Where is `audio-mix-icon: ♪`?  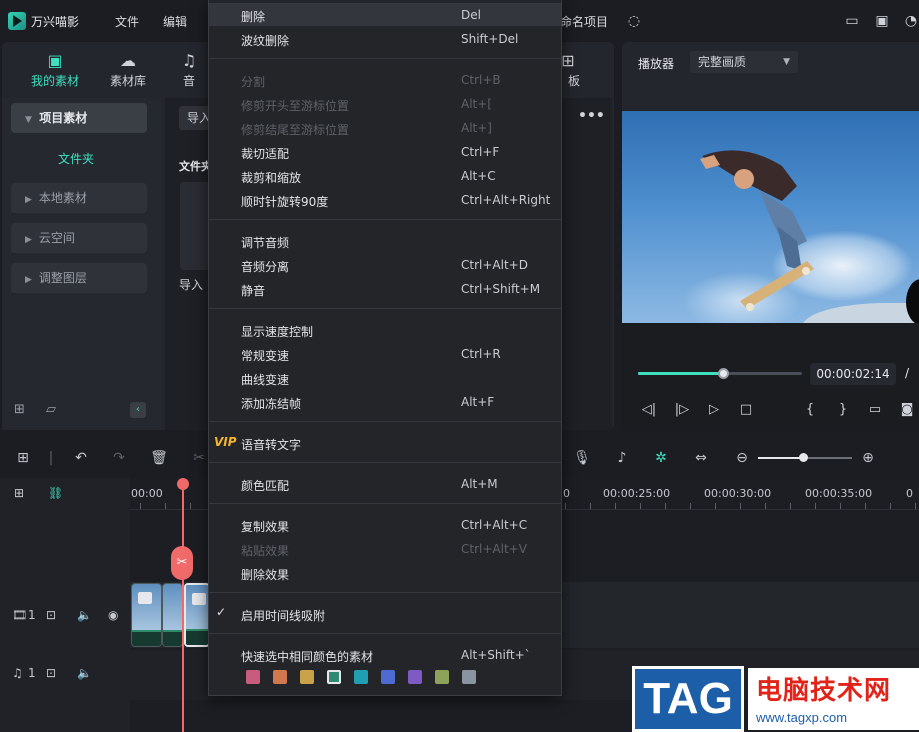
audio-mix-icon: ♪ is located at coordinates (622, 458).